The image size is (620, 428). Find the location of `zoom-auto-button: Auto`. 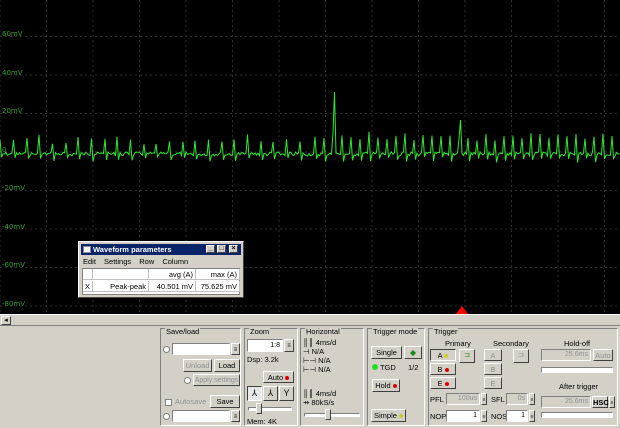

zoom-auto-button: Auto is located at coordinates (278, 377).